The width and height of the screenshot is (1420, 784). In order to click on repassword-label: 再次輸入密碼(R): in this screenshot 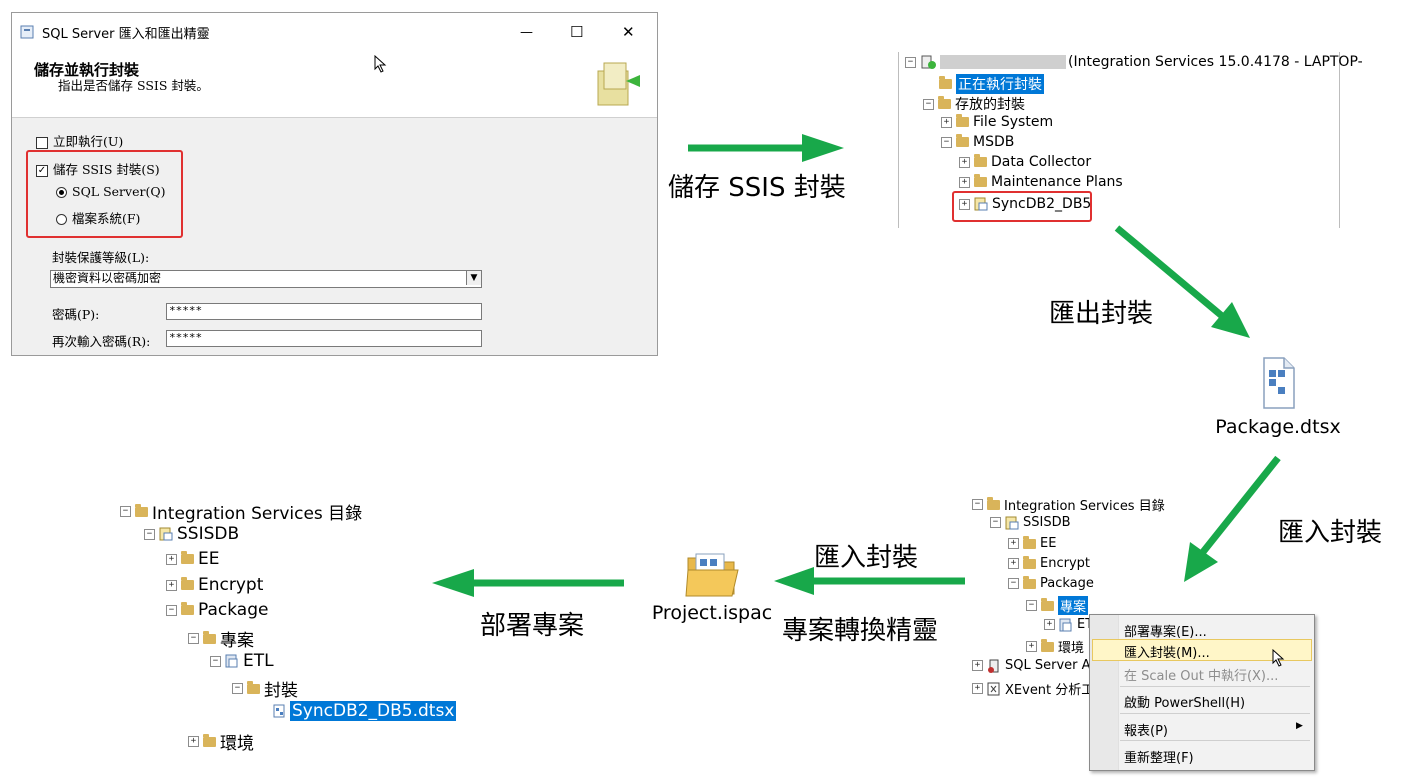, I will do `click(101, 341)`.